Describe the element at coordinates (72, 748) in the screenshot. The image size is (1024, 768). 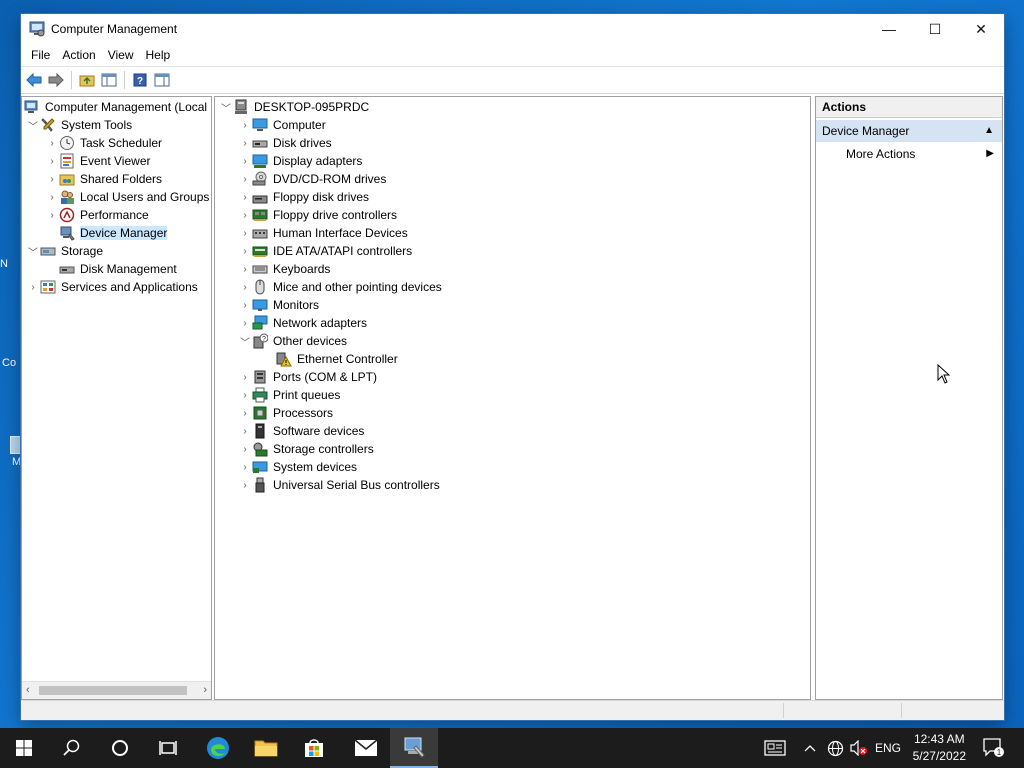
I see `search-button` at that location.